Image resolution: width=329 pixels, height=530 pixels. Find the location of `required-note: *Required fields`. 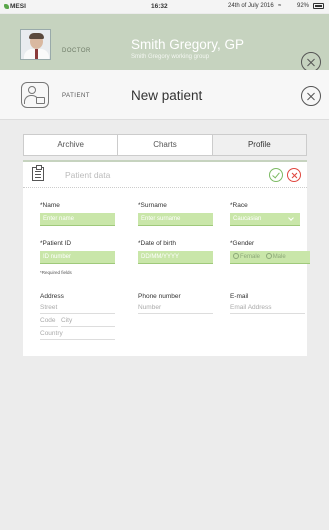

required-note: *Required fields is located at coordinates (56, 272).